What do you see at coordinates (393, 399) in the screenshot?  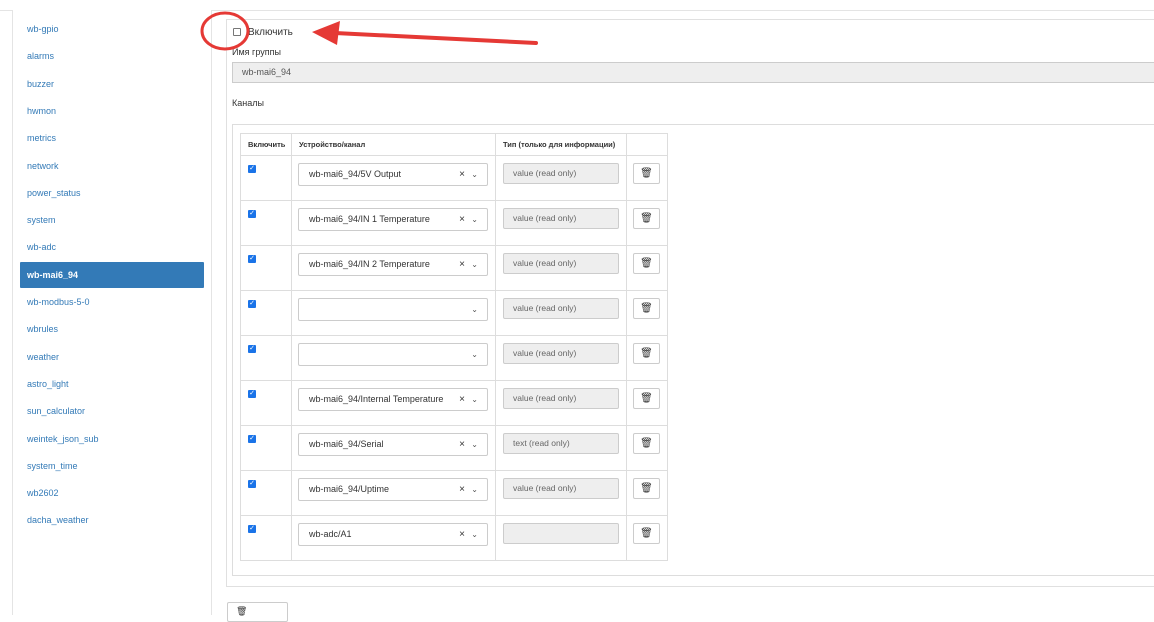 I see `device-select: wb-mai6_94/Internal Temperature × ⌄` at bounding box center [393, 399].